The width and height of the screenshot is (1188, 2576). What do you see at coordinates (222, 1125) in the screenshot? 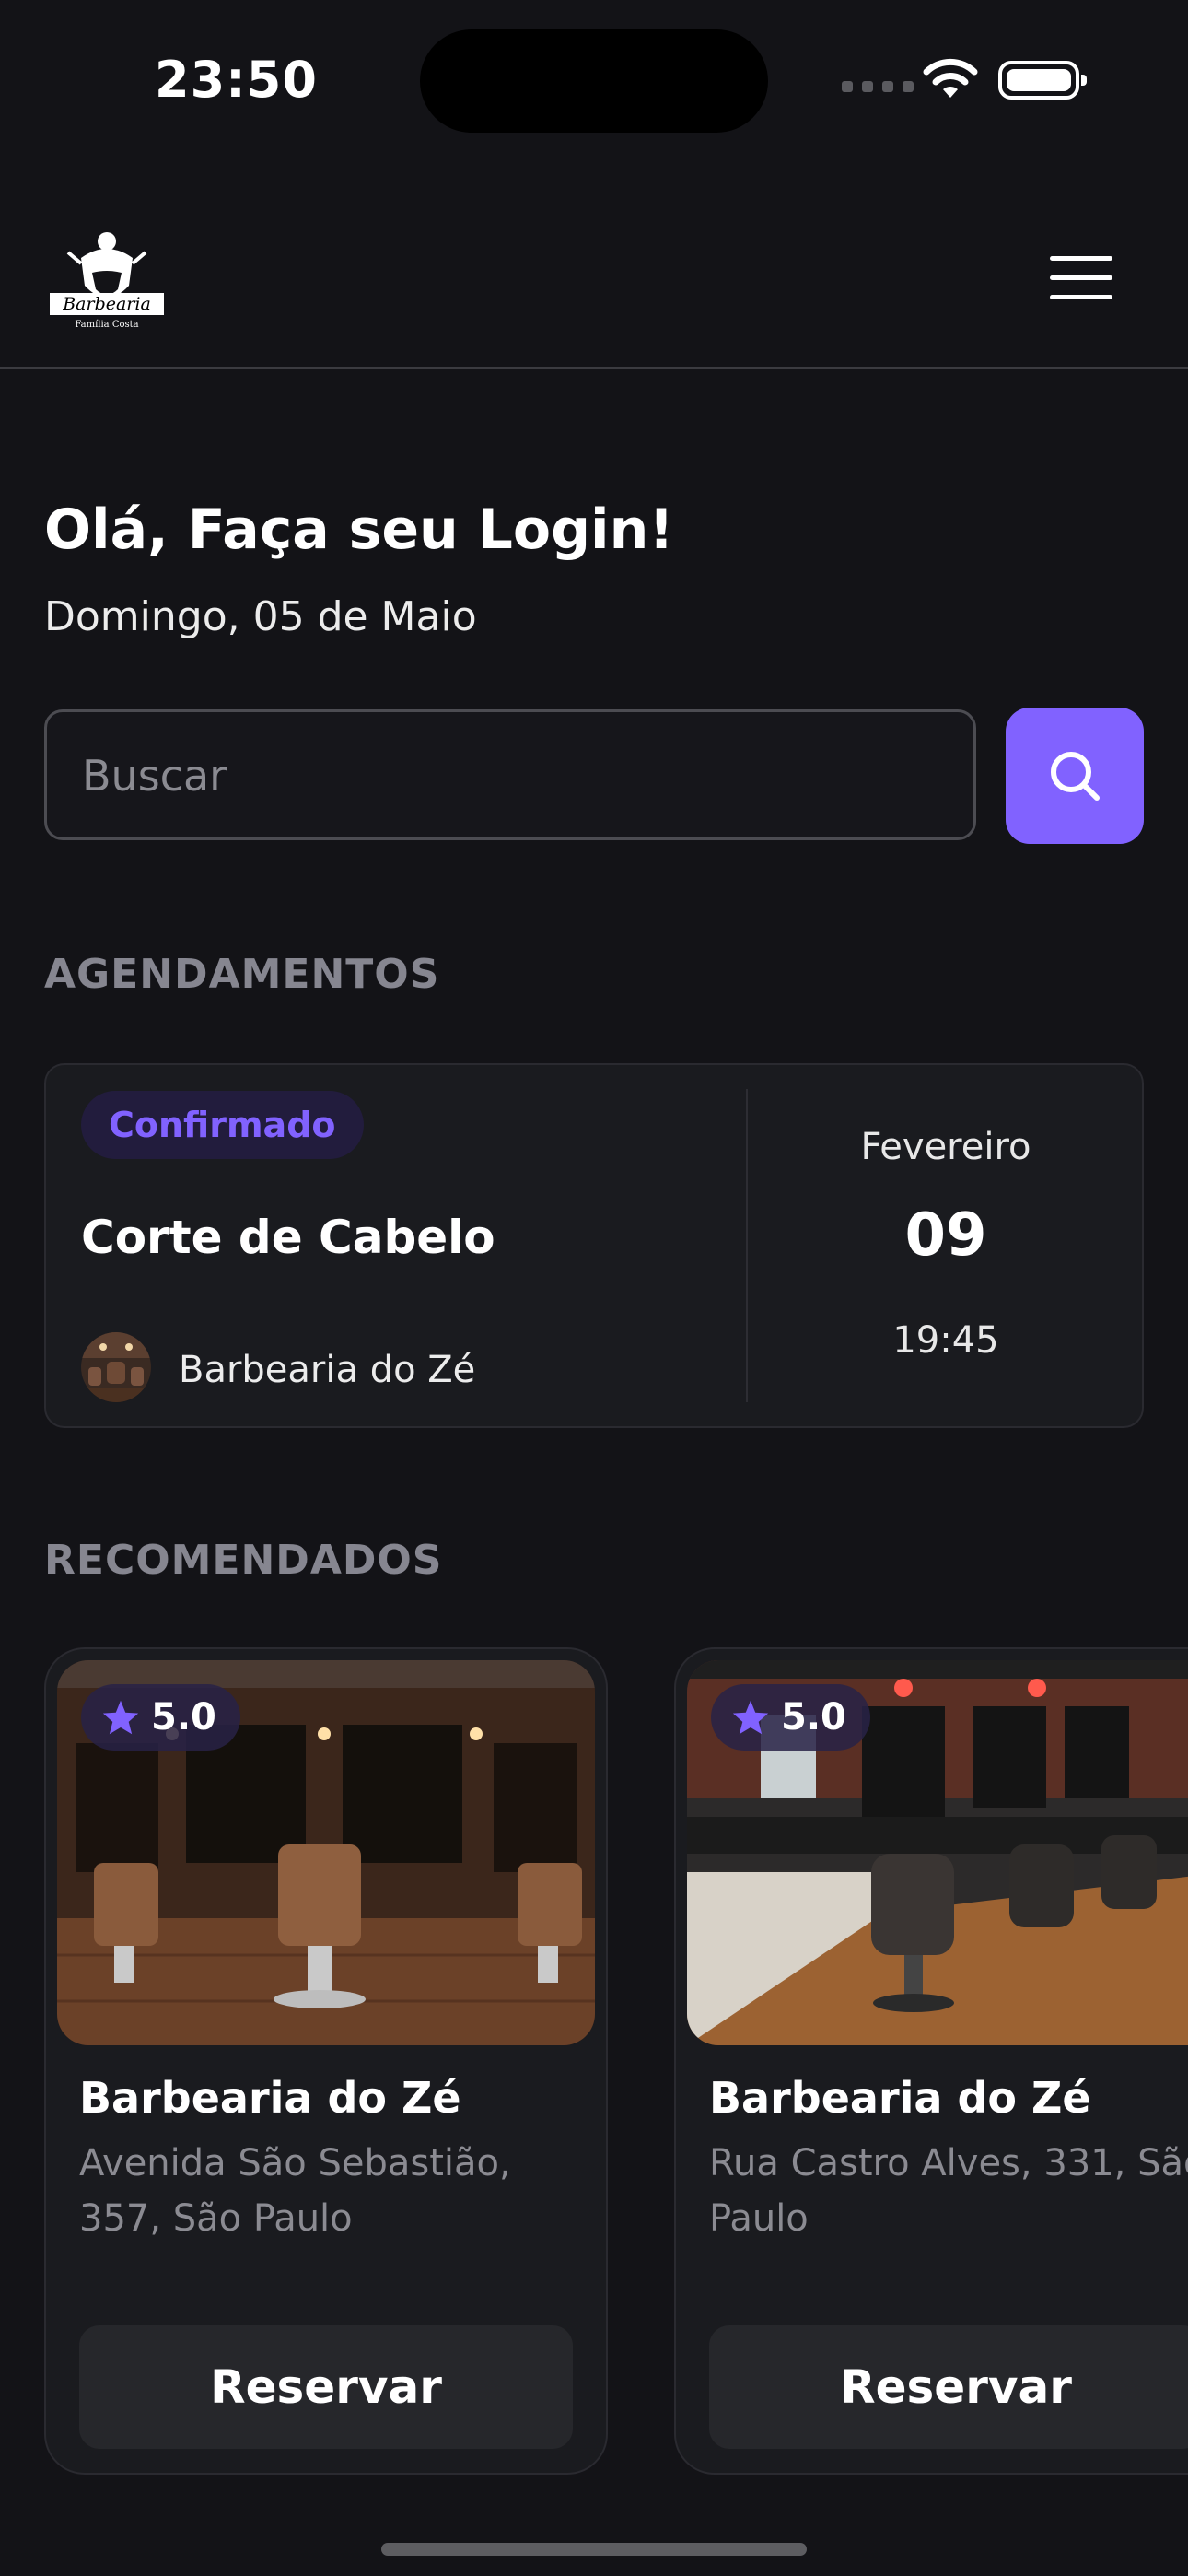
I see `status-badge: Confirmado` at bounding box center [222, 1125].